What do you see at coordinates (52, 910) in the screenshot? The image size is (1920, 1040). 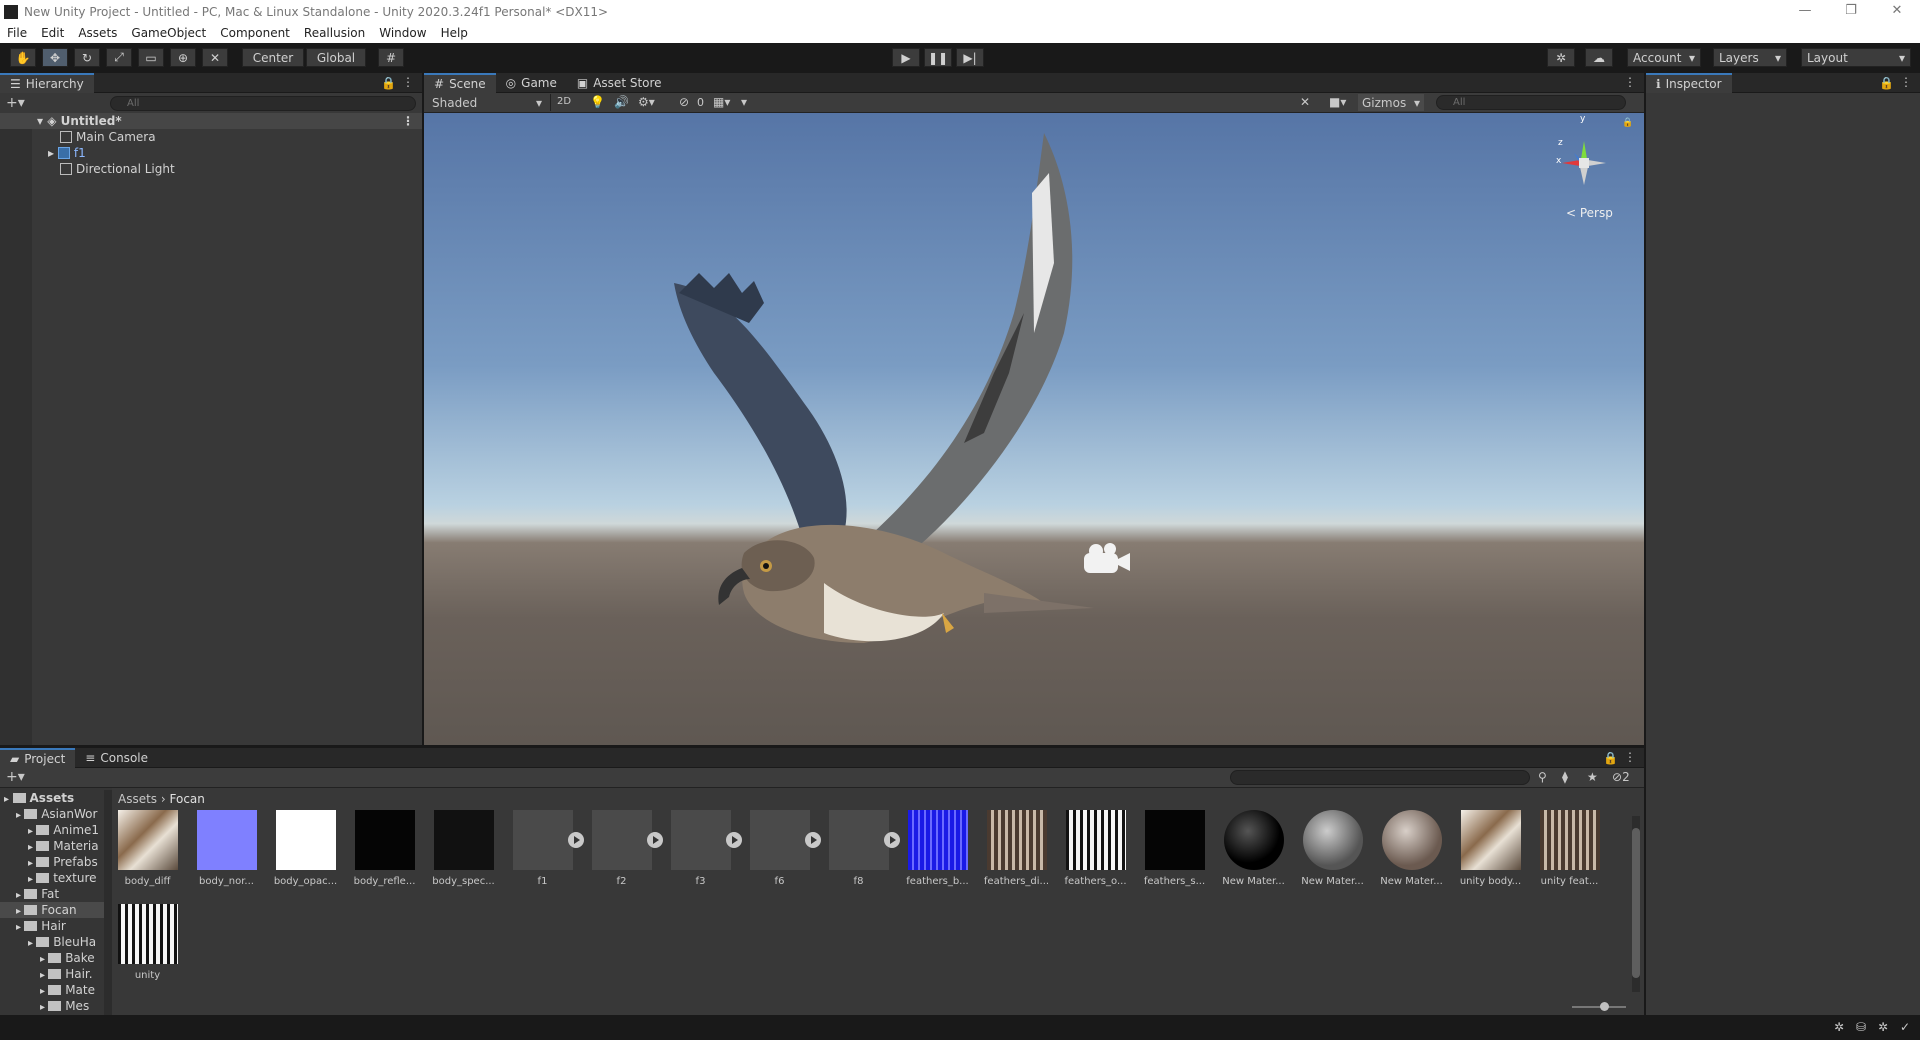 I see `tree-item: ▸ Focan` at bounding box center [52, 910].